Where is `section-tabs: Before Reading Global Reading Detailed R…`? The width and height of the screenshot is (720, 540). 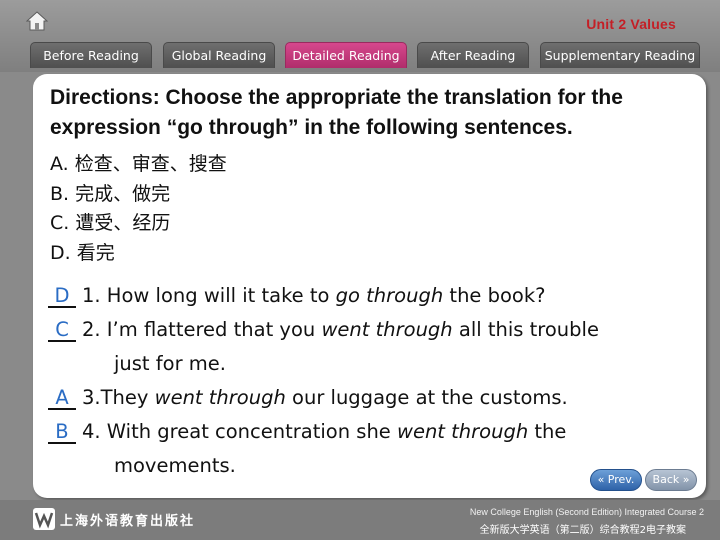
section-tabs: Before Reading Global Reading Detailed R… is located at coordinates (360, 55).